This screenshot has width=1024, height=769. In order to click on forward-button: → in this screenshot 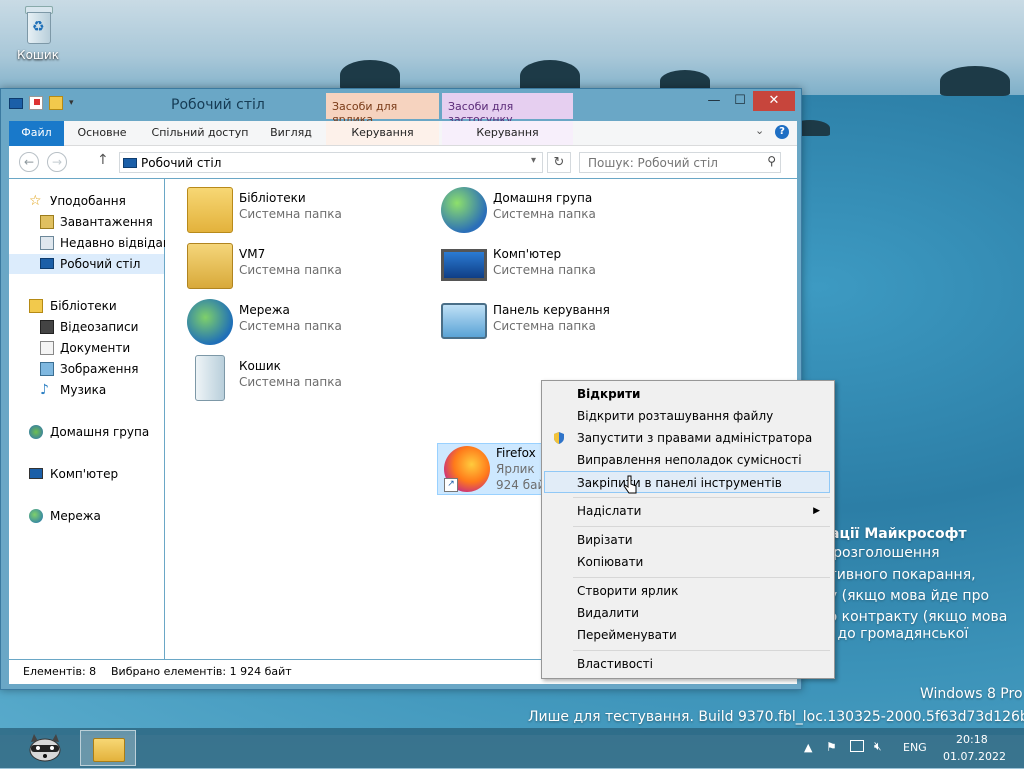, I will do `click(57, 162)`.